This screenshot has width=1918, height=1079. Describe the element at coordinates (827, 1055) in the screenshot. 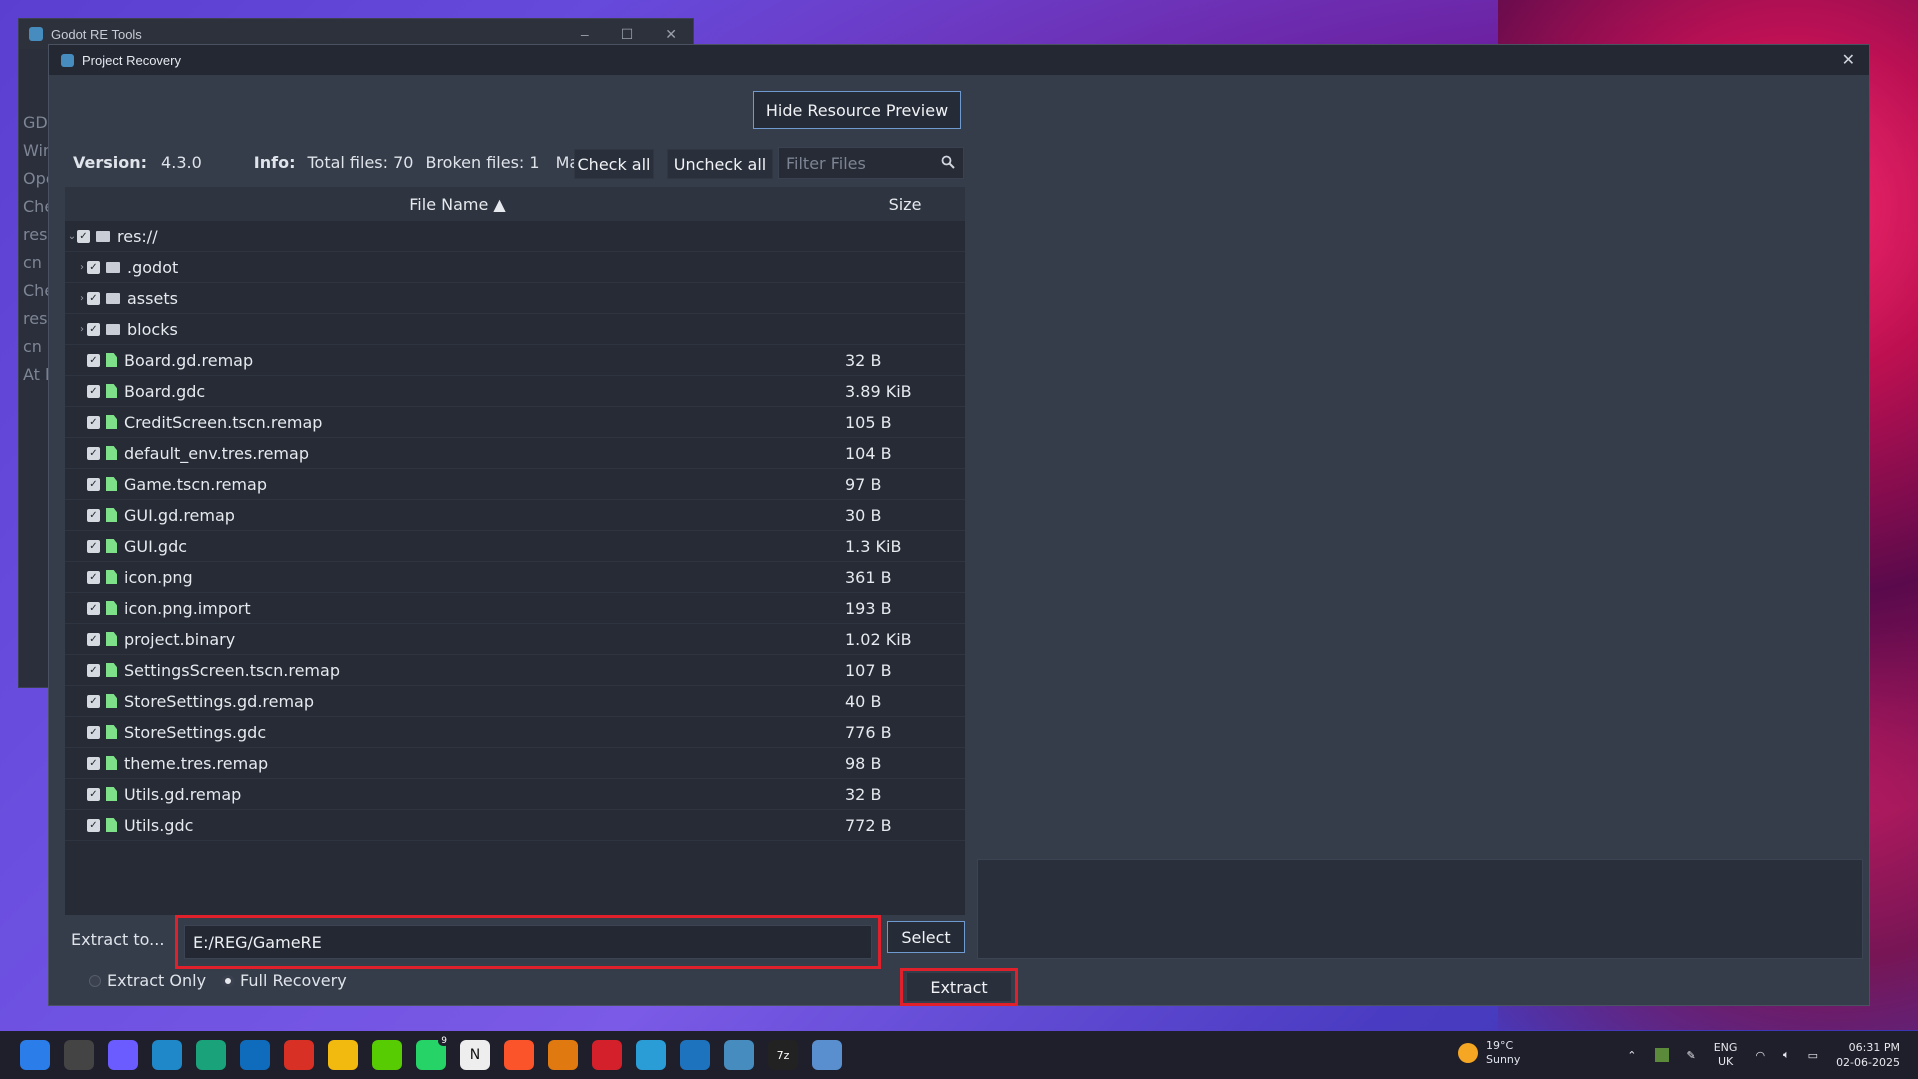

I see `godot-icon` at that location.